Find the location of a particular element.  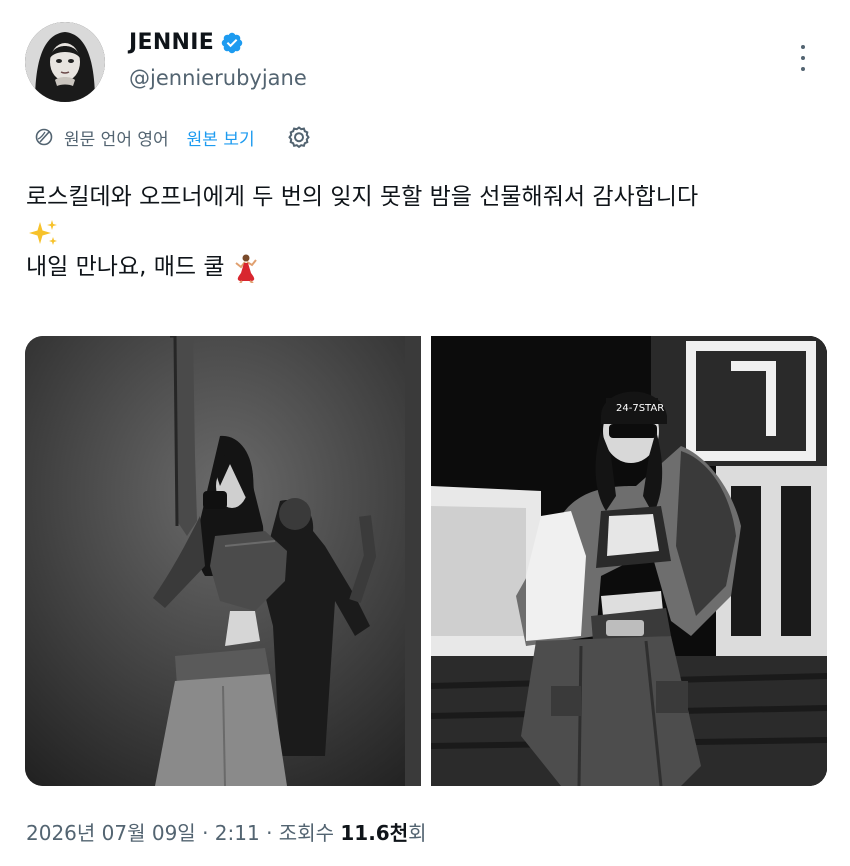

name-row: JENNIE is located at coordinates (186, 42).